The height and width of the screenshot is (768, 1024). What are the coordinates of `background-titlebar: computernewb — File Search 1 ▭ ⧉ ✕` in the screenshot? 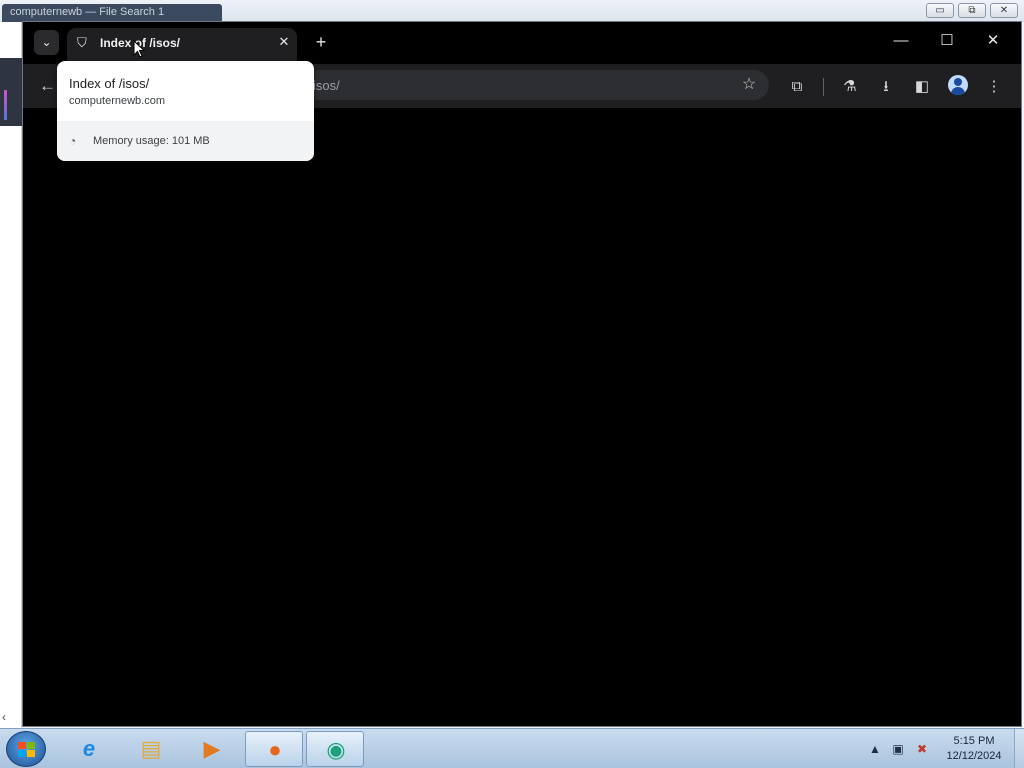 It's located at (512, 11).